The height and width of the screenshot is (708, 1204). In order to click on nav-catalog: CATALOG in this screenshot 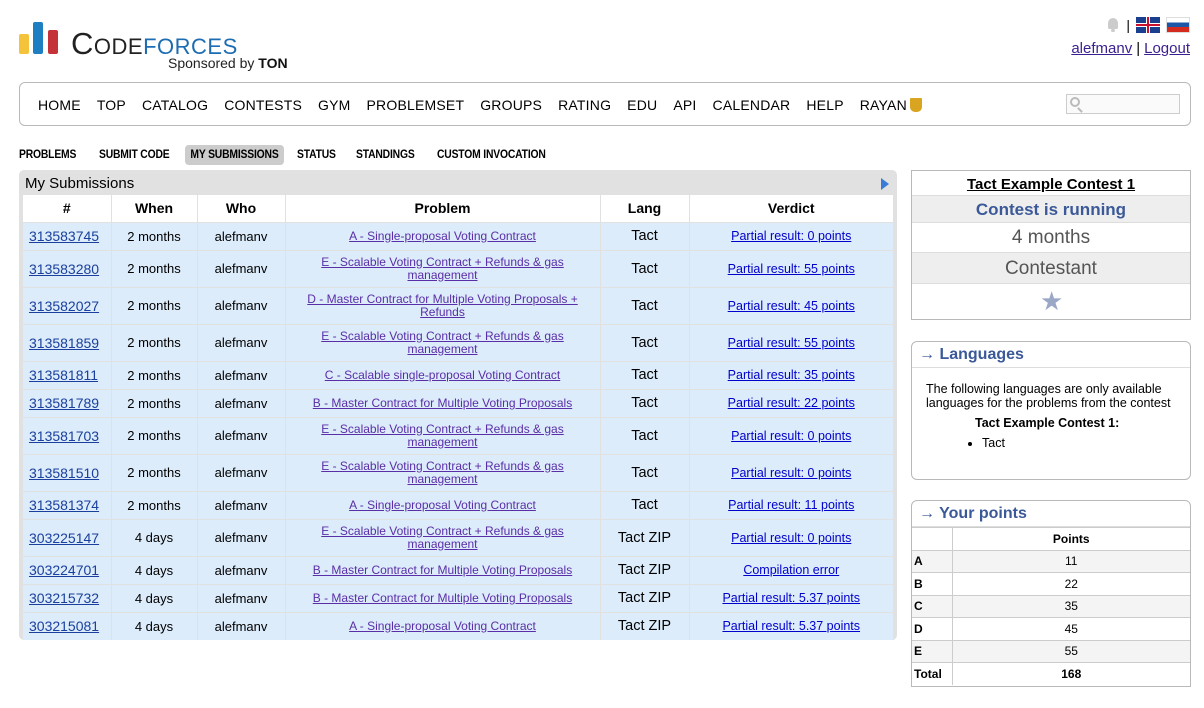, I will do `click(175, 105)`.